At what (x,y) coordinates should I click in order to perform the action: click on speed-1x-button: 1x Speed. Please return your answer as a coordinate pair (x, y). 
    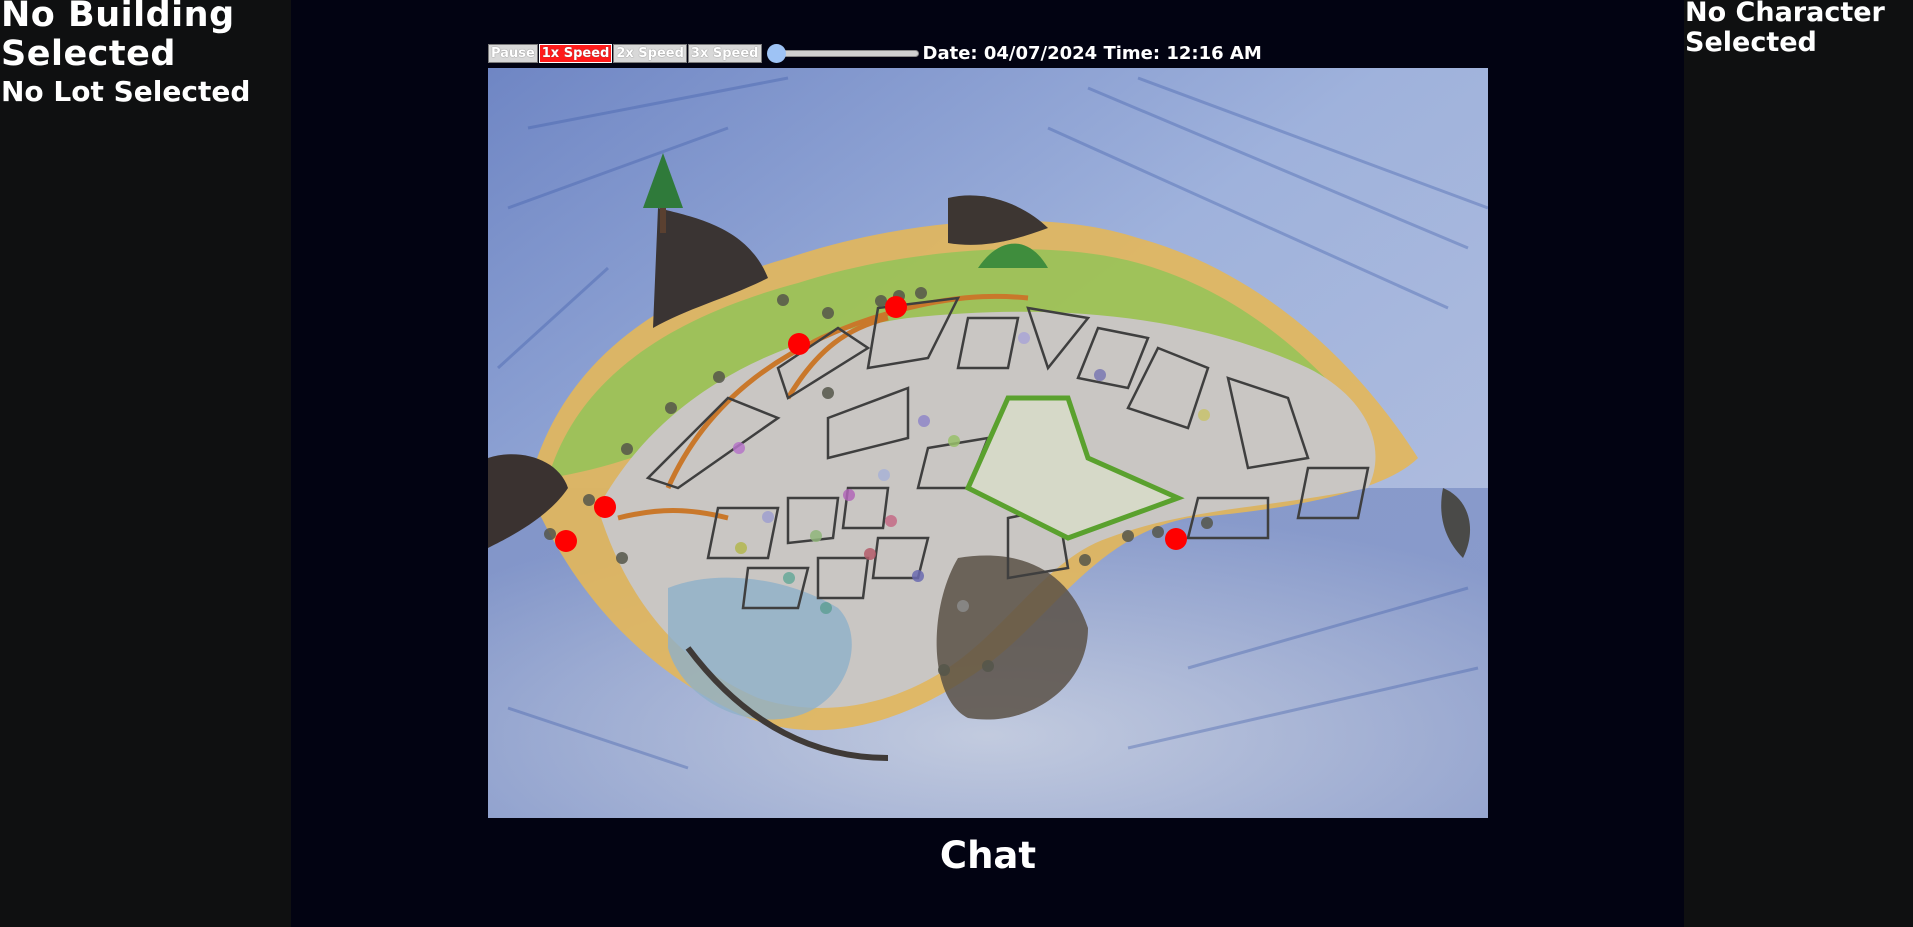
    Looking at the image, I should click on (575, 53).